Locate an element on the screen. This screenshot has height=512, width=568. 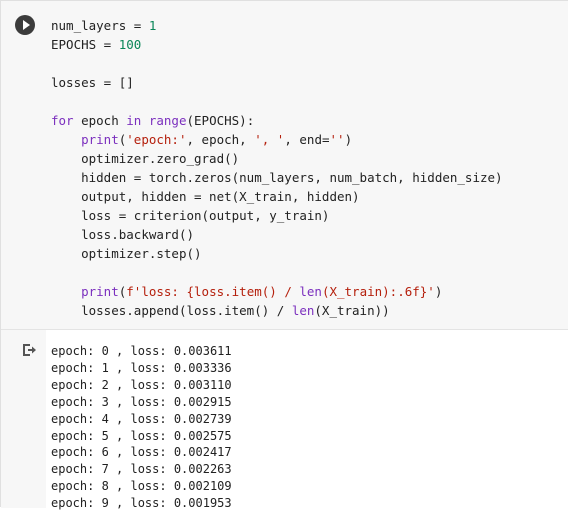
code-line: optimizer.zero_grad() is located at coordinates (160, 158).